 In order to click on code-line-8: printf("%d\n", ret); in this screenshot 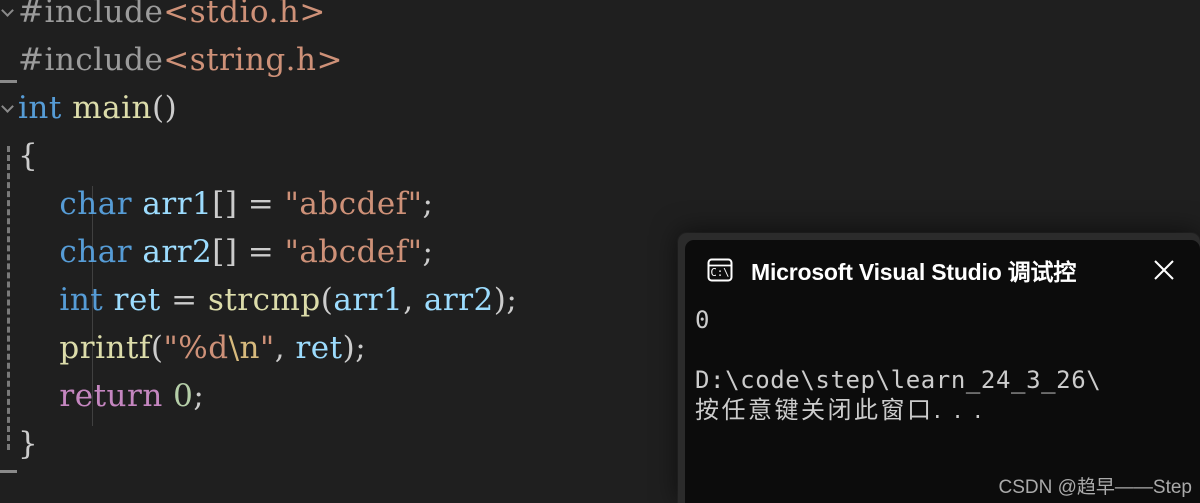, I will do `click(192, 348)`.